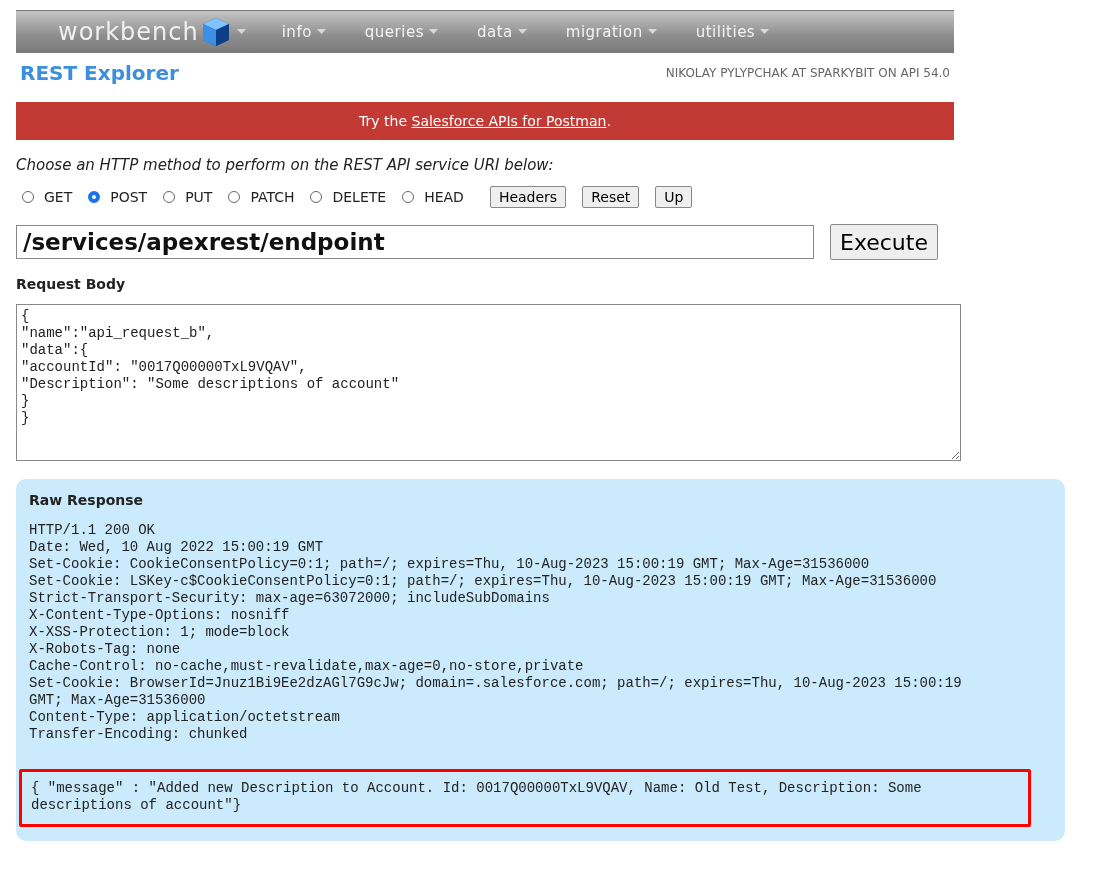 The height and width of the screenshot is (875, 1095). Describe the element at coordinates (415, 242) in the screenshot. I see `uri-field: /services/apexrest/endpoint` at that location.